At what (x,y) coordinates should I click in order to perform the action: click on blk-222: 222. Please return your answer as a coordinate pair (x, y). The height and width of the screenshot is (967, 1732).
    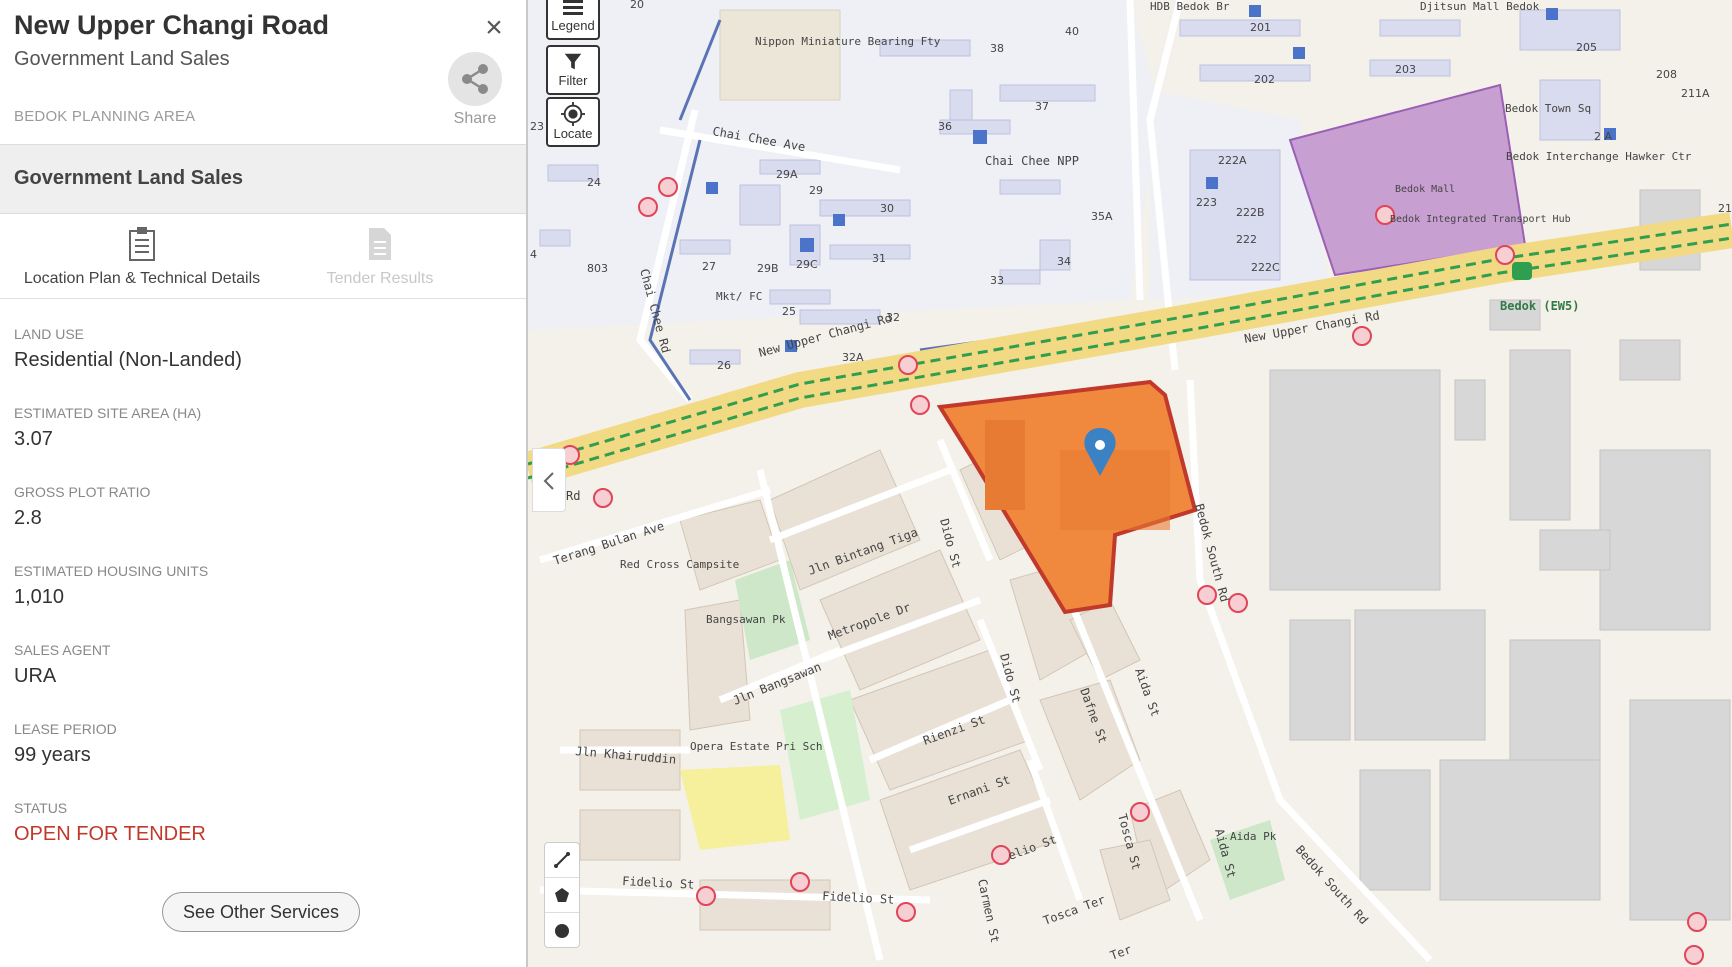
    Looking at the image, I should click on (1246, 239).